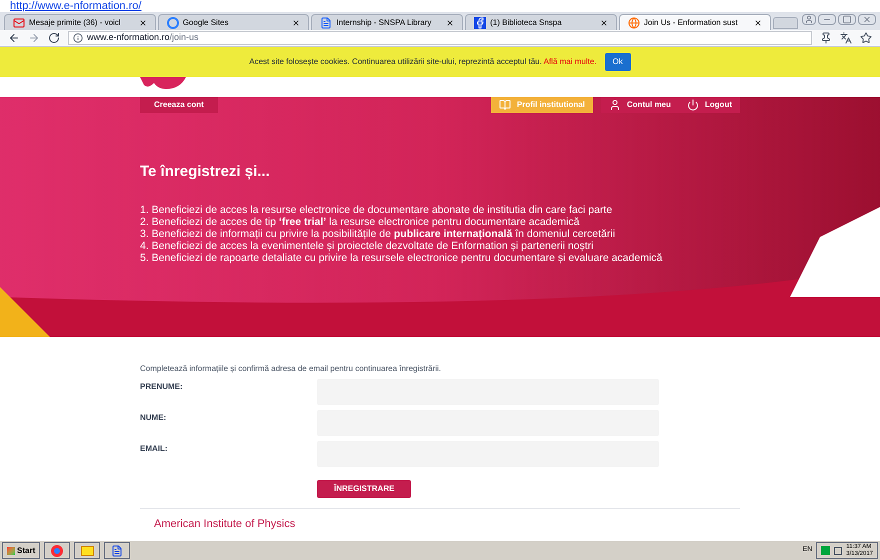 The width and height of the screenshot is (880, 560). I want to click on user-icon, so click(614, 105).